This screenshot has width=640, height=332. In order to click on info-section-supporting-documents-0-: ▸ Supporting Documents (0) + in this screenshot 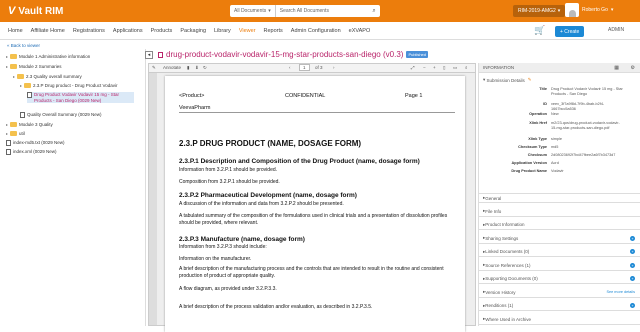, I will do `click(559, 279)`.